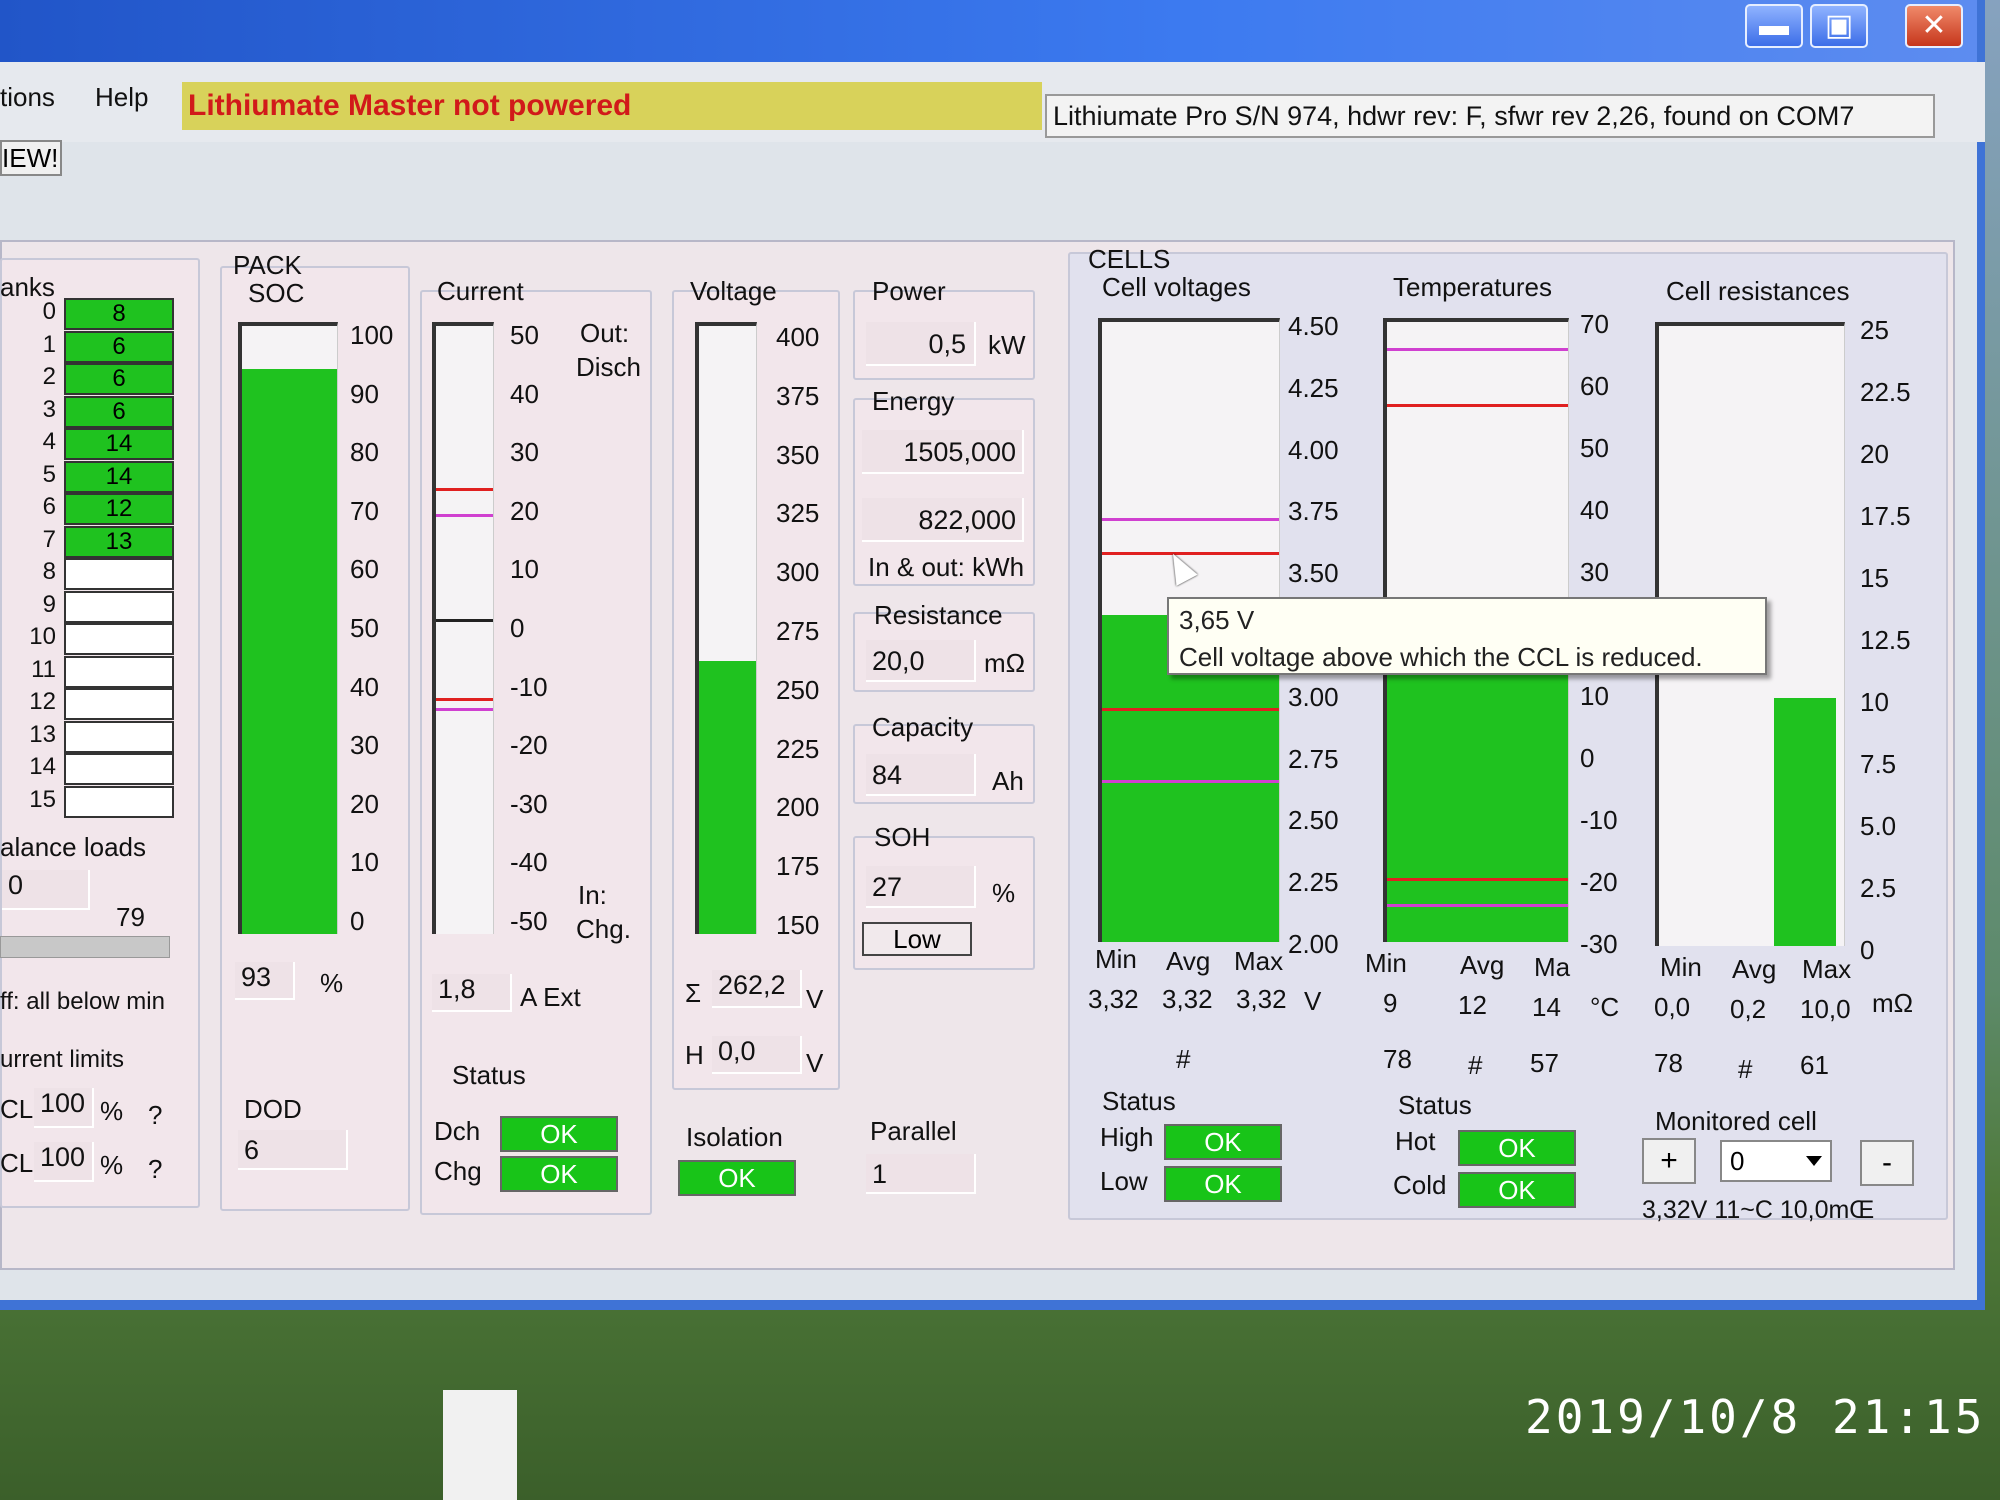 The image size is (2000, 1500). Describe the element at coordinates (42, 636) in the screenshot. I see `bank-index: 10` at that location.